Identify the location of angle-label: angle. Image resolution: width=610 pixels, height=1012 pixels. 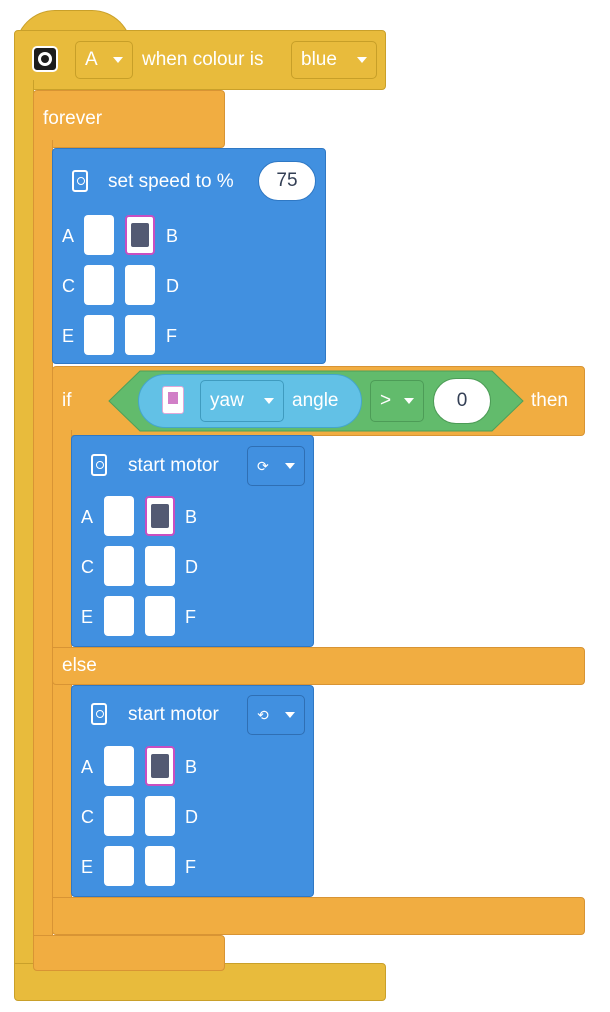
(315, 400).